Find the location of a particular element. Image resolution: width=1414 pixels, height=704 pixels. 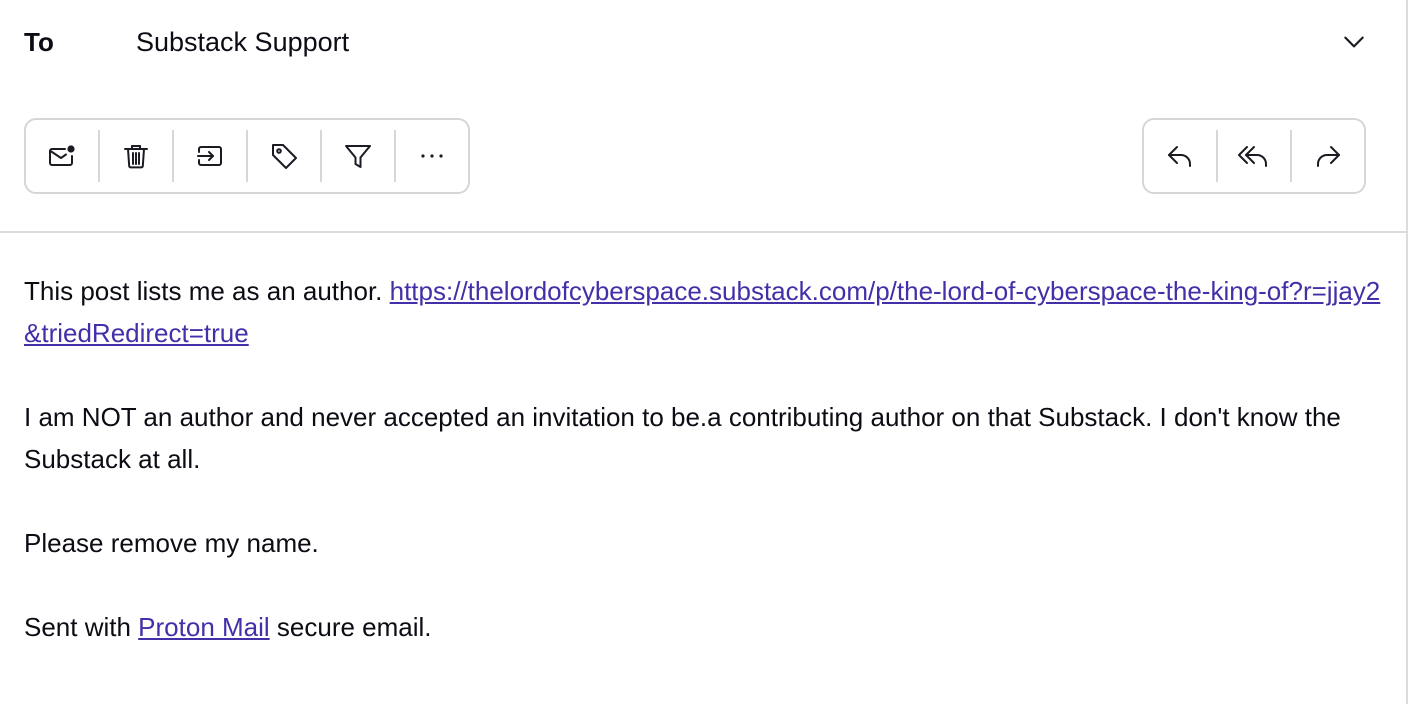

more-button is located at coordinates (432, 156).